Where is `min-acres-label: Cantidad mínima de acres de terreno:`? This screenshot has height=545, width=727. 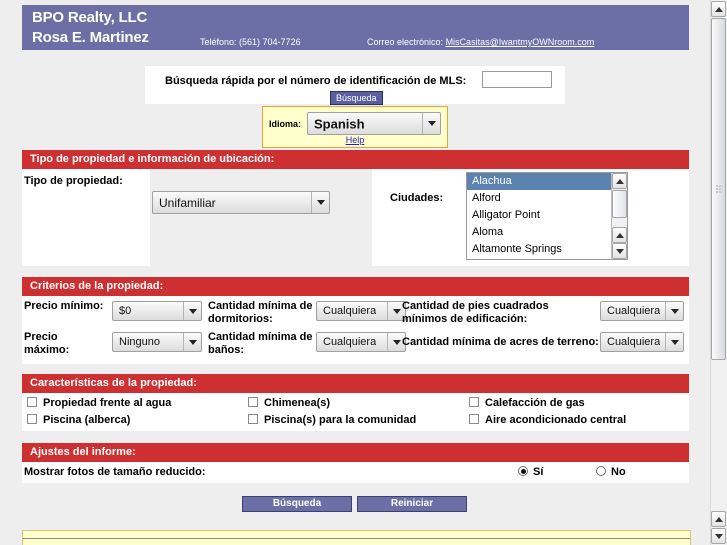
min-acres-label: Cantidad mínima de acres de terreno: is located at coordinates (500, 342).